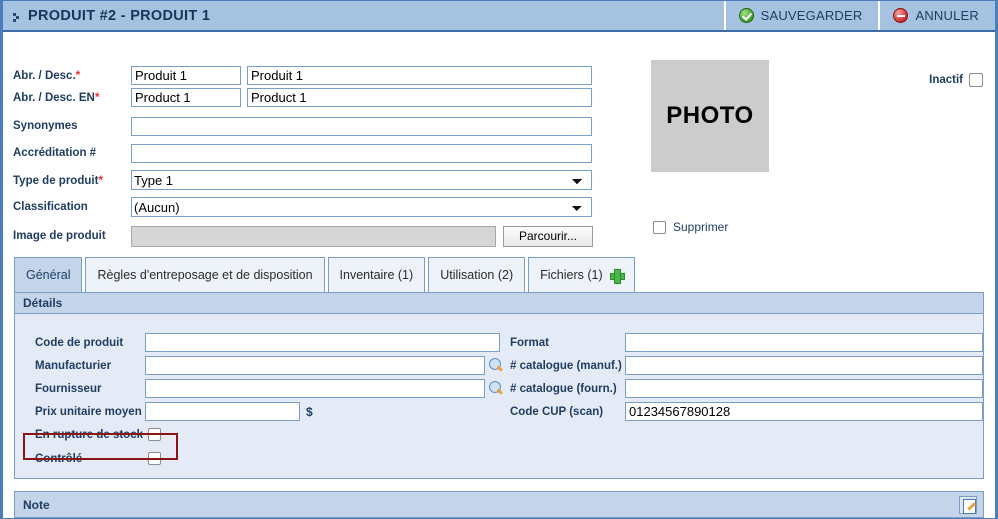 This screenshot has width=998, height=519. What do you see at coordinates (36, 504) in the screenshot?
I see `note-label: Note` at bounding box center [36, 504].